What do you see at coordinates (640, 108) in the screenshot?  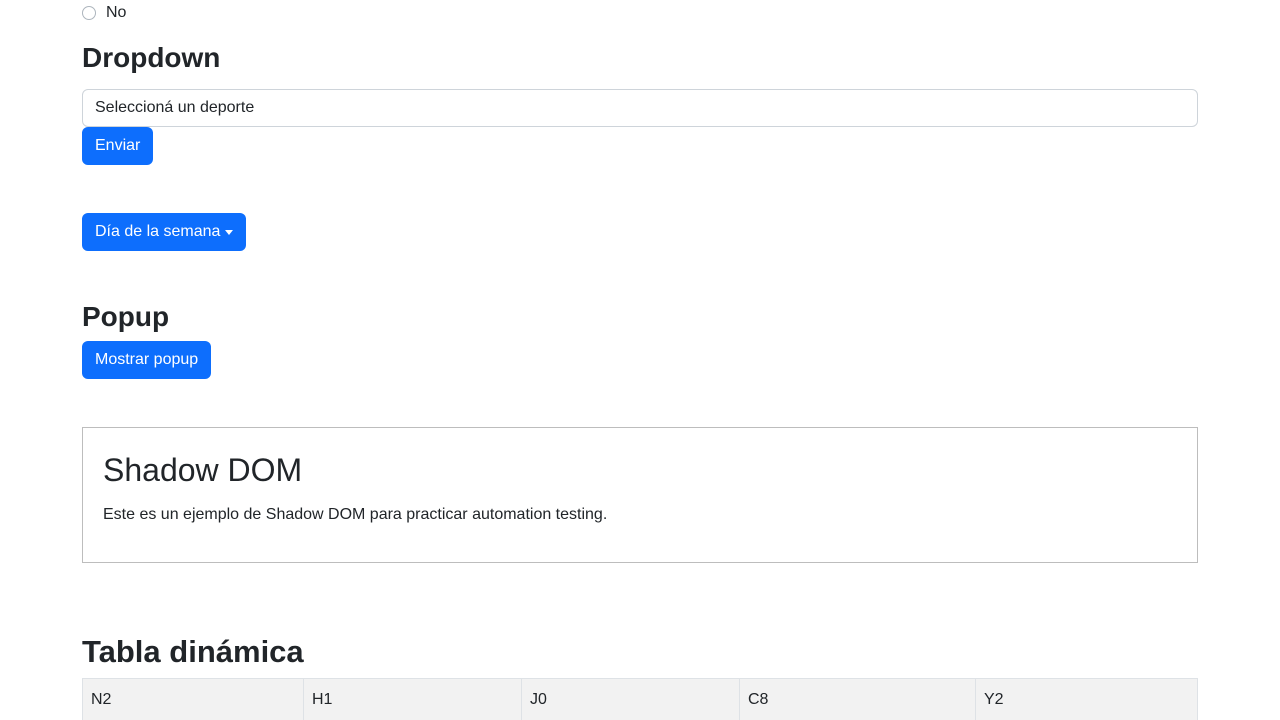 I see `sport-select: Seleccioná un deporte` at bounding box center [640, 108].